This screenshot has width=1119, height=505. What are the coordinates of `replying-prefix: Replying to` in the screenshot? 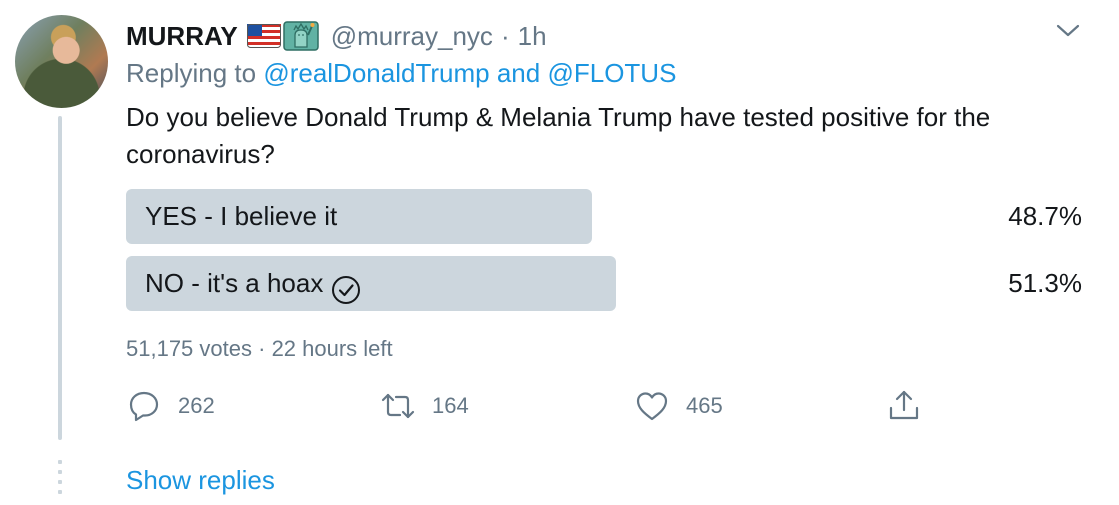 It's located at (191, 73).